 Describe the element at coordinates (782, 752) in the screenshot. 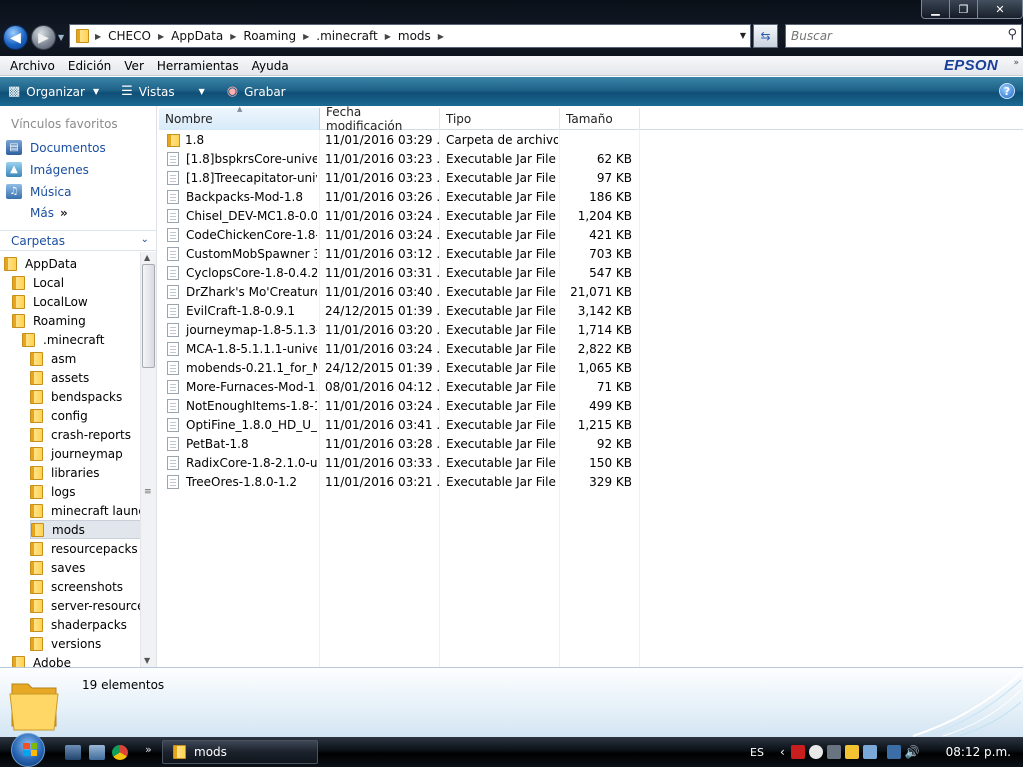

I see `tray-expand-icon: ‹` at that location.